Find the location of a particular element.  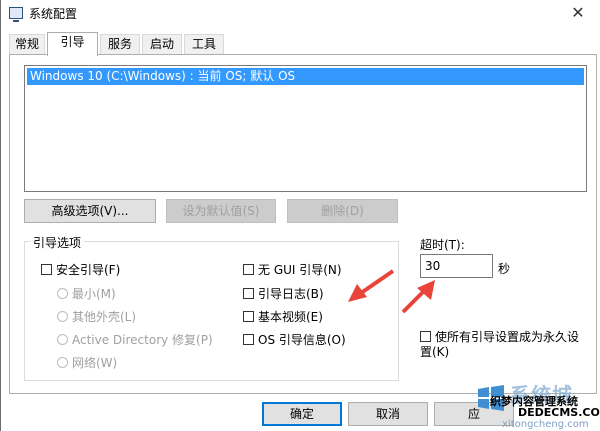

minimal-radio: 最小(M) is located at coordinates (86, 294).